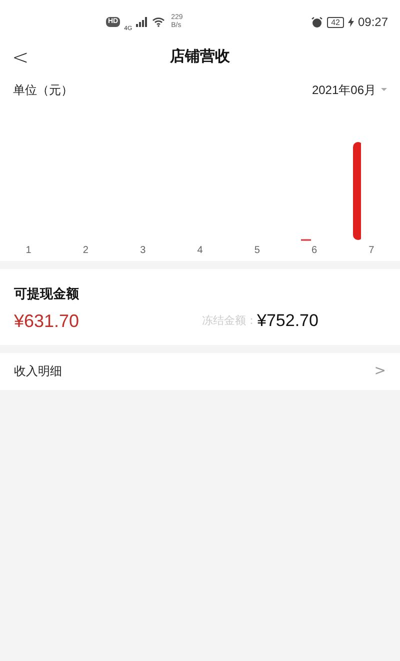 This screenshot has width=400, height=661. I want to click on page-title: 店铺营收, so click(200, 56).